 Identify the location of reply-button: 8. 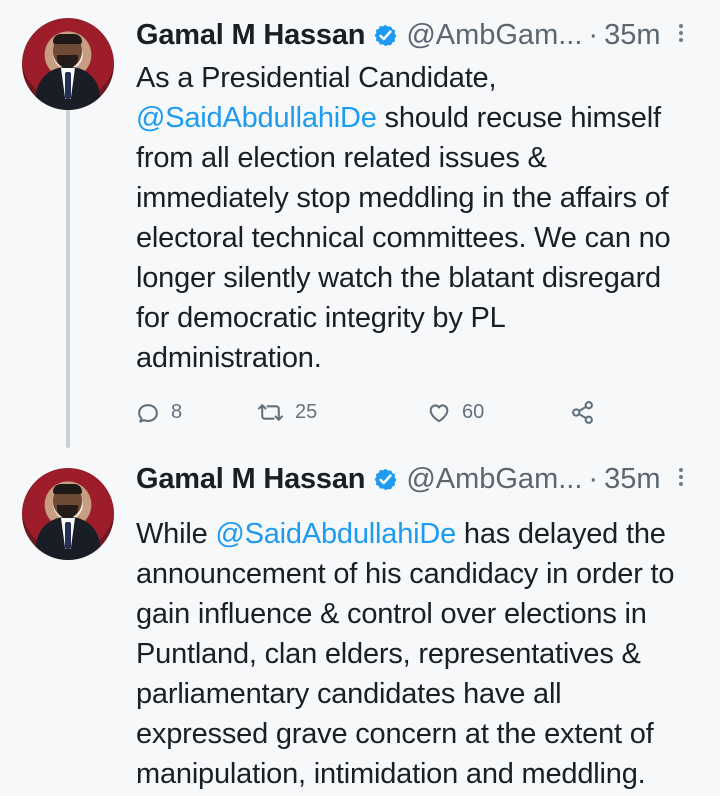
(159, 412).